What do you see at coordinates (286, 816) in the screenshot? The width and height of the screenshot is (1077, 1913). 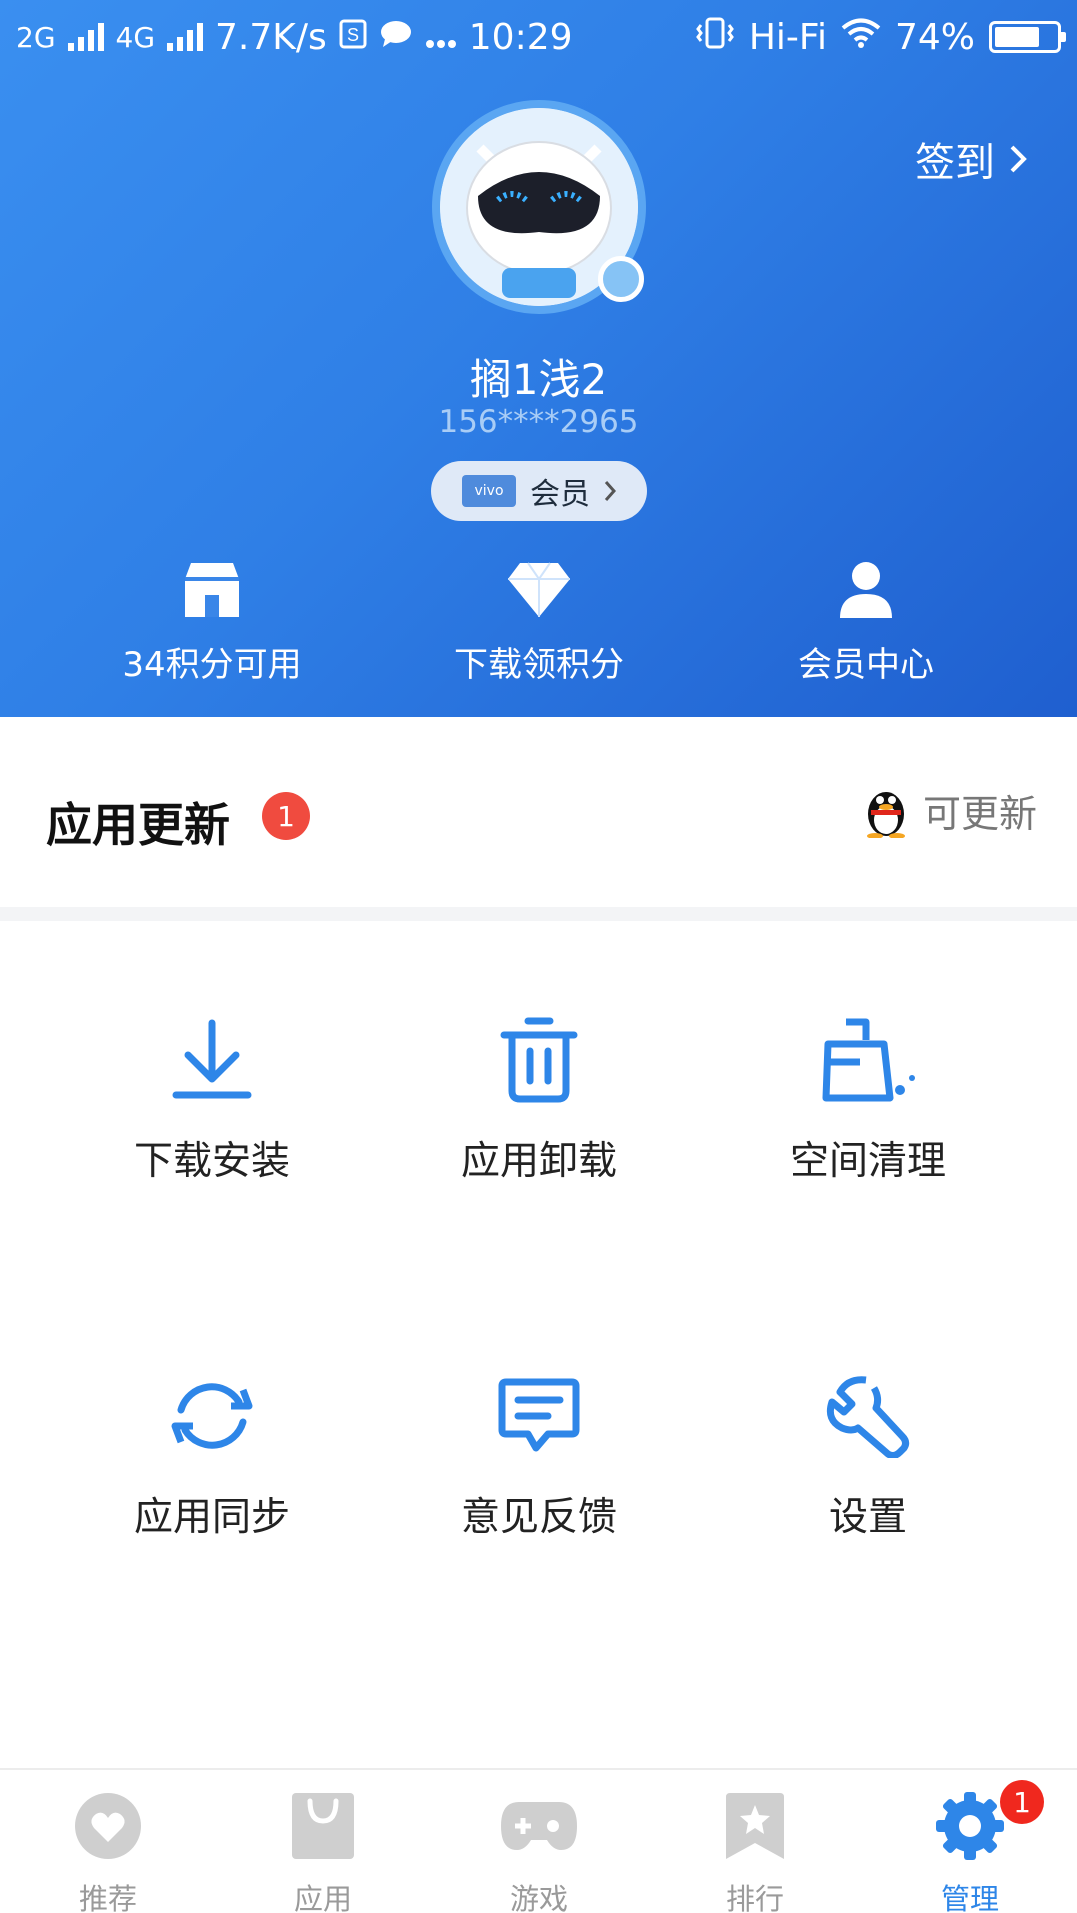 I see `update-count-badge: 1` at bounding box center [286, 816].